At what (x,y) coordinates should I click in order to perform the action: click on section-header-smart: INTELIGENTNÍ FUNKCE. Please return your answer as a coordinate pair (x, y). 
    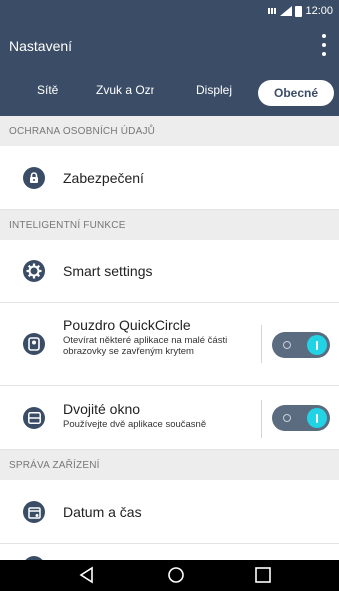
    Looking at the image, I should click on (169, 225).